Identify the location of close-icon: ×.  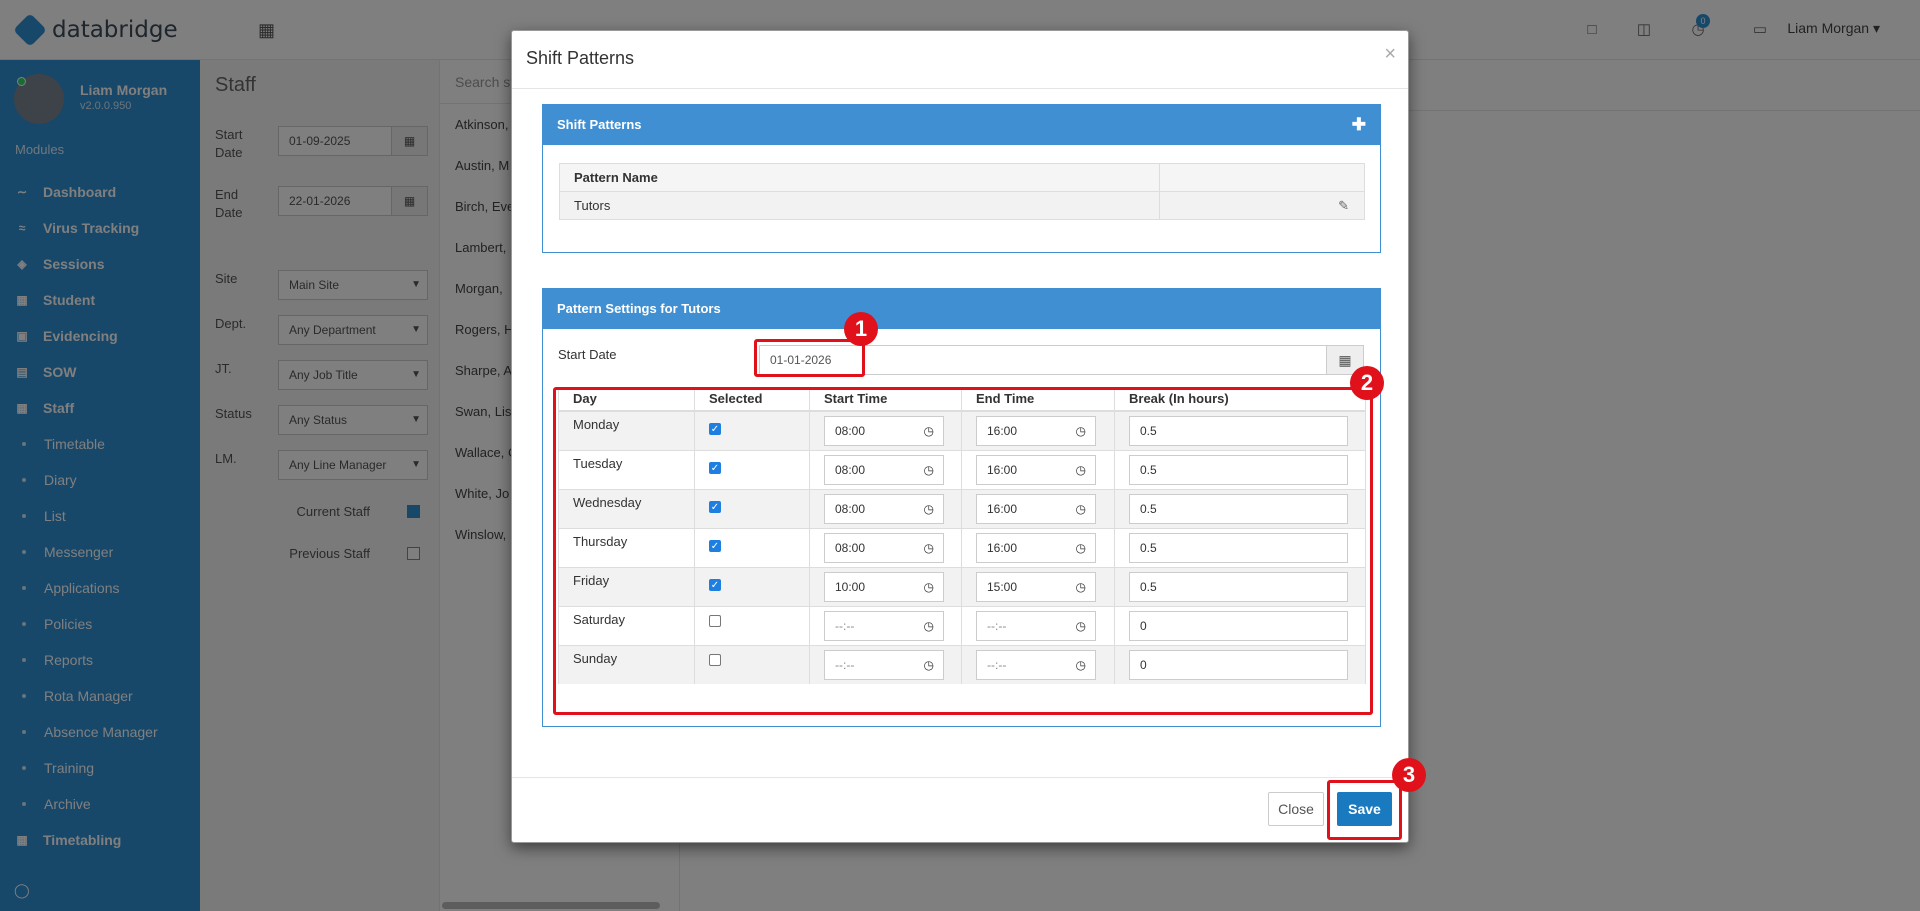
(1390, 54).